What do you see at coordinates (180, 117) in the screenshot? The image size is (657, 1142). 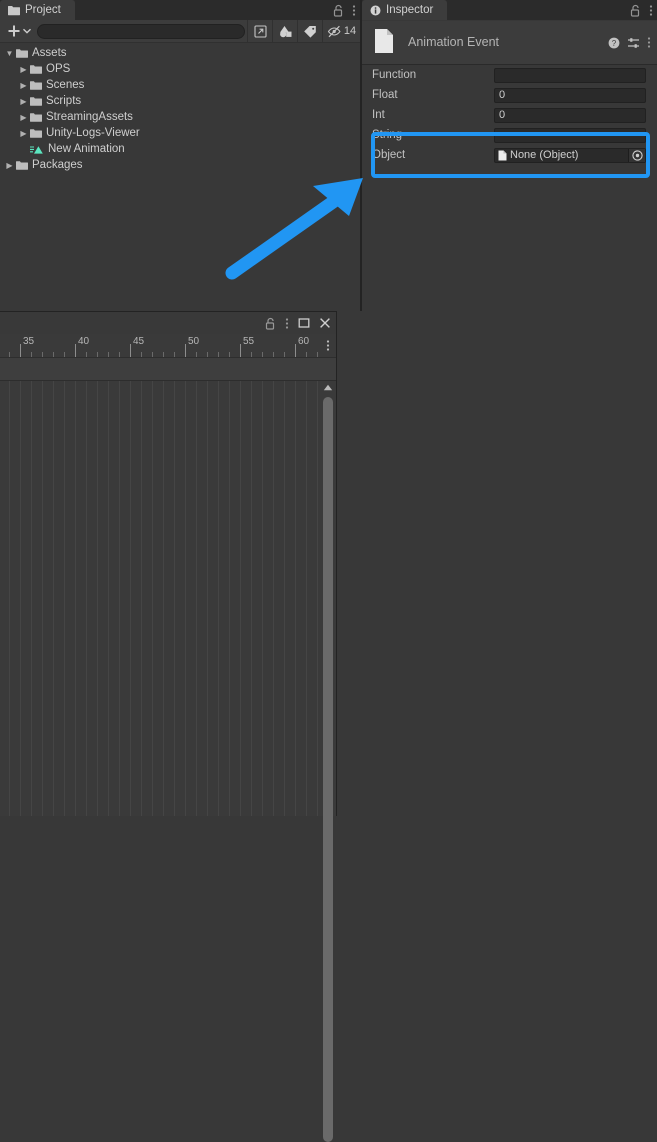 I see `tree-item-streamingassets: ▶ StreamingAssets` at bounding box center [180, 117].